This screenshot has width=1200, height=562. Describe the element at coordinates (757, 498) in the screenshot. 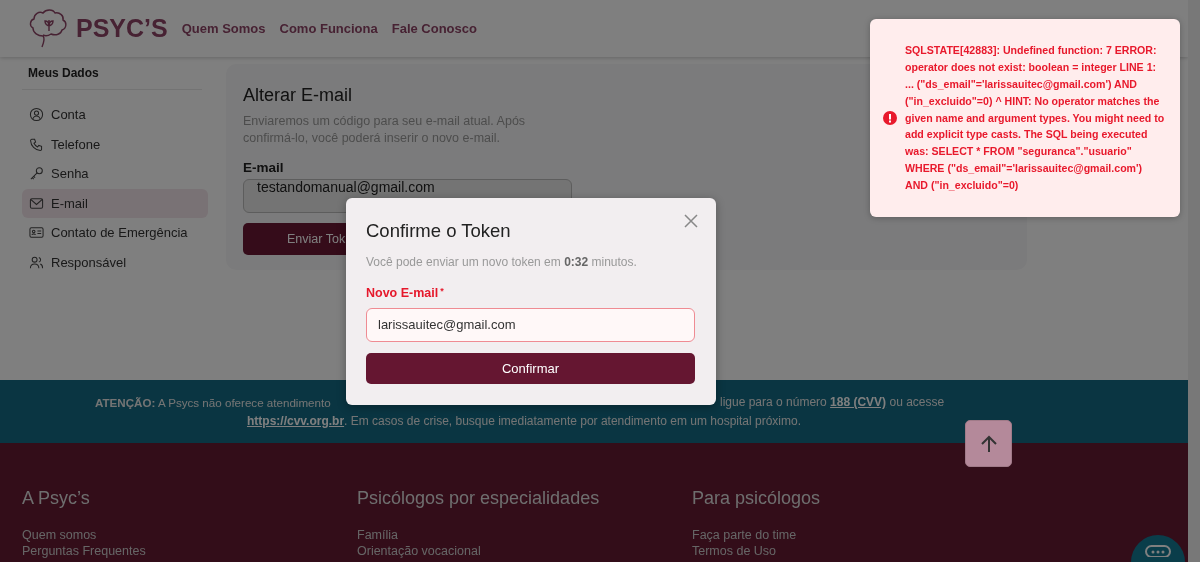

I see `footer-heading: Para psicólogos` at that location.